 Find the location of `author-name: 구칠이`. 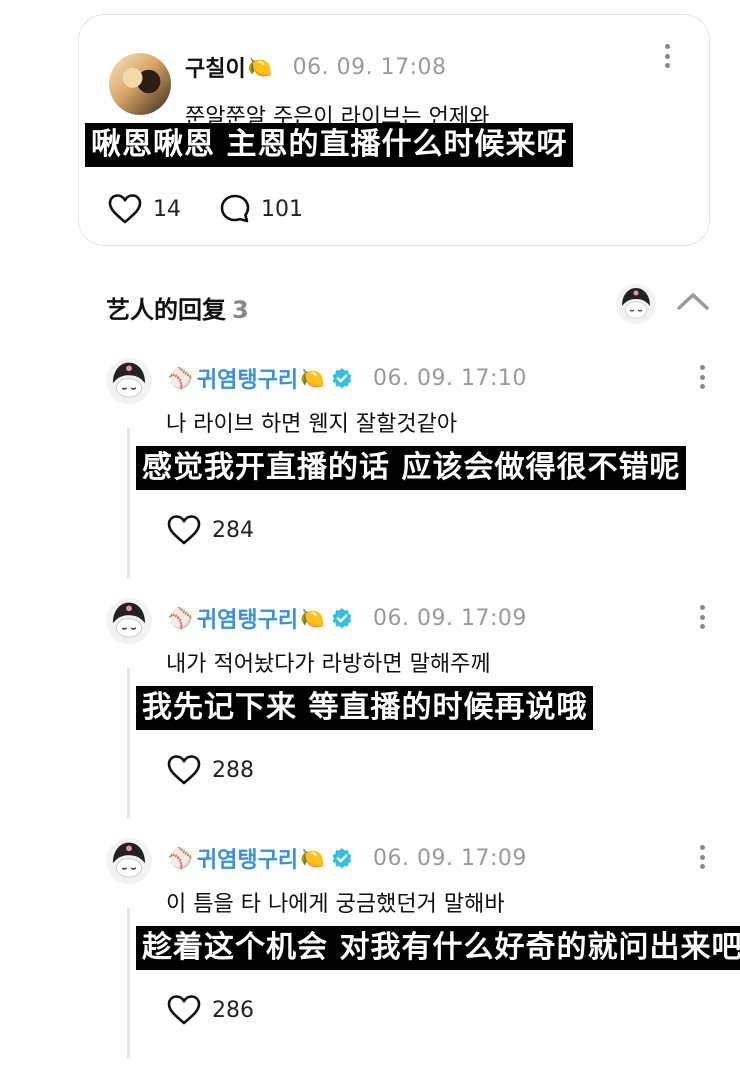

author-name: 구칠이 is located at coordinates (215, 67).